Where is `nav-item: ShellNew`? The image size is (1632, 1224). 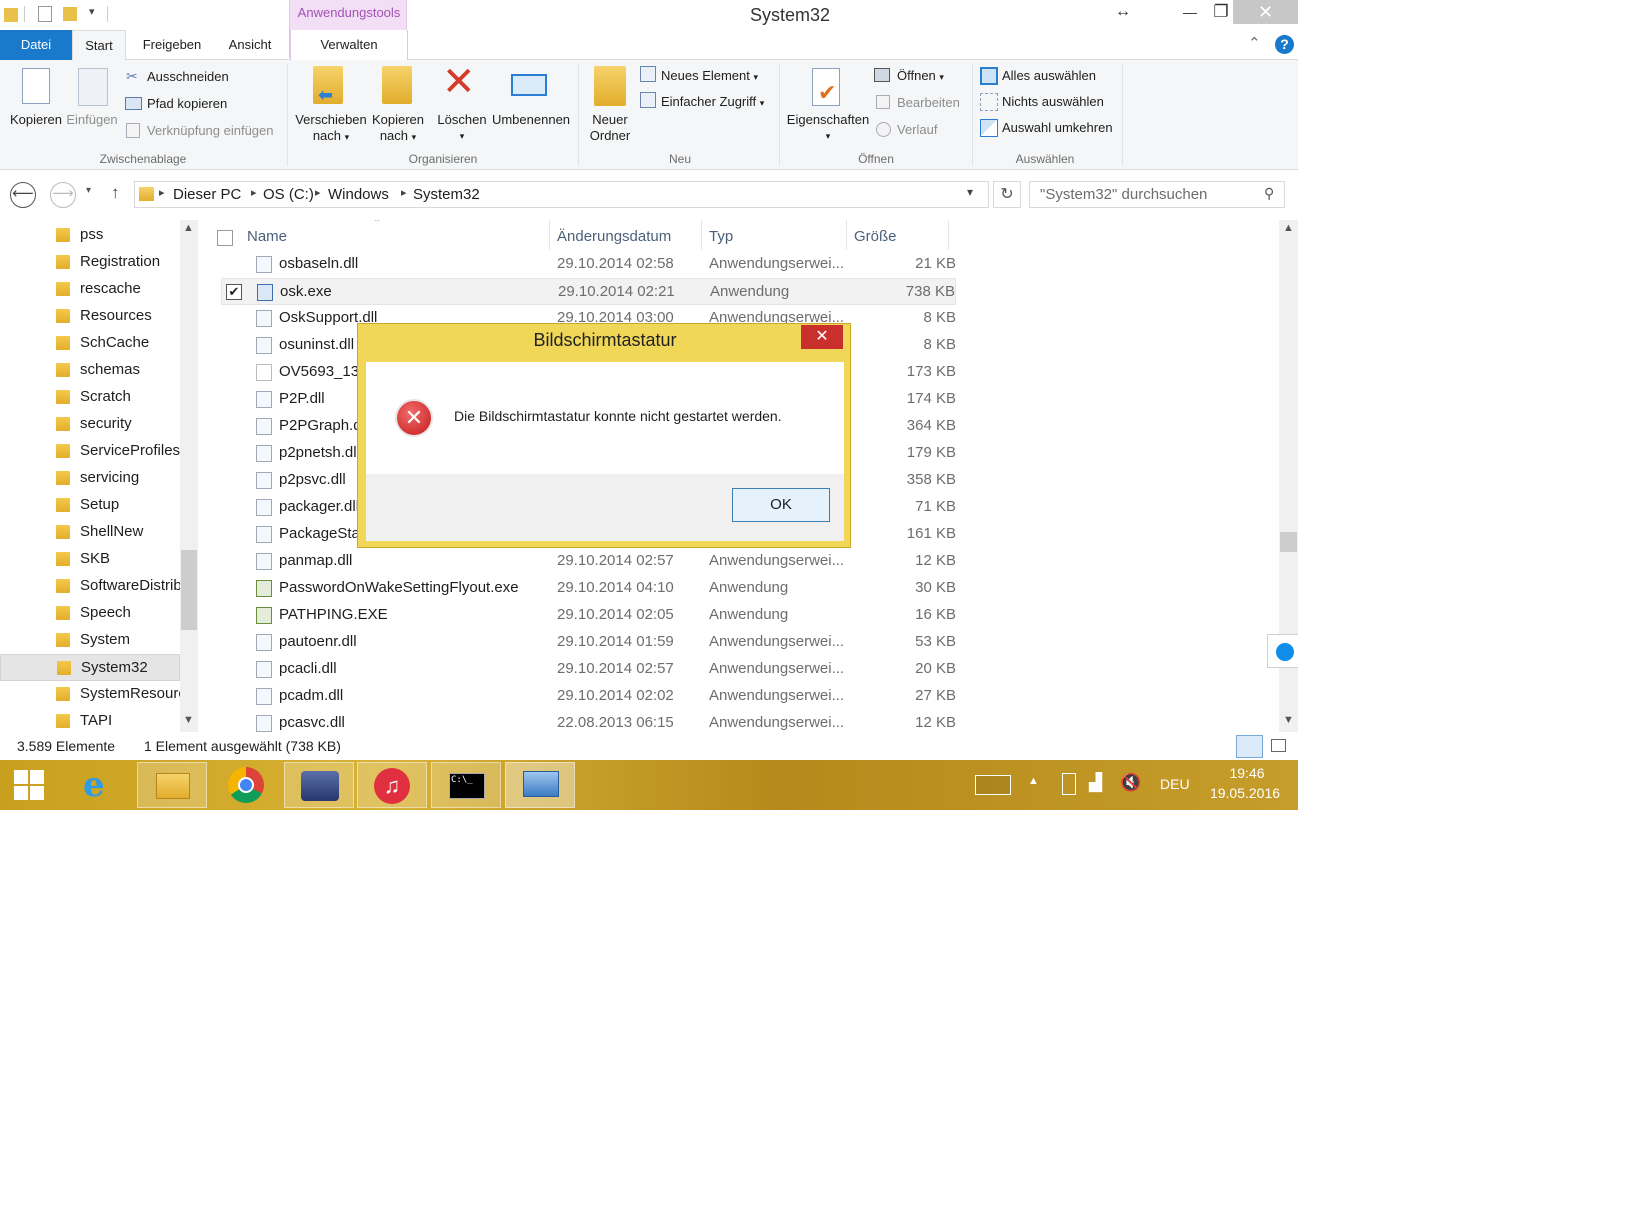
nav-item: ShellNew is located at coordinates (90, 532).